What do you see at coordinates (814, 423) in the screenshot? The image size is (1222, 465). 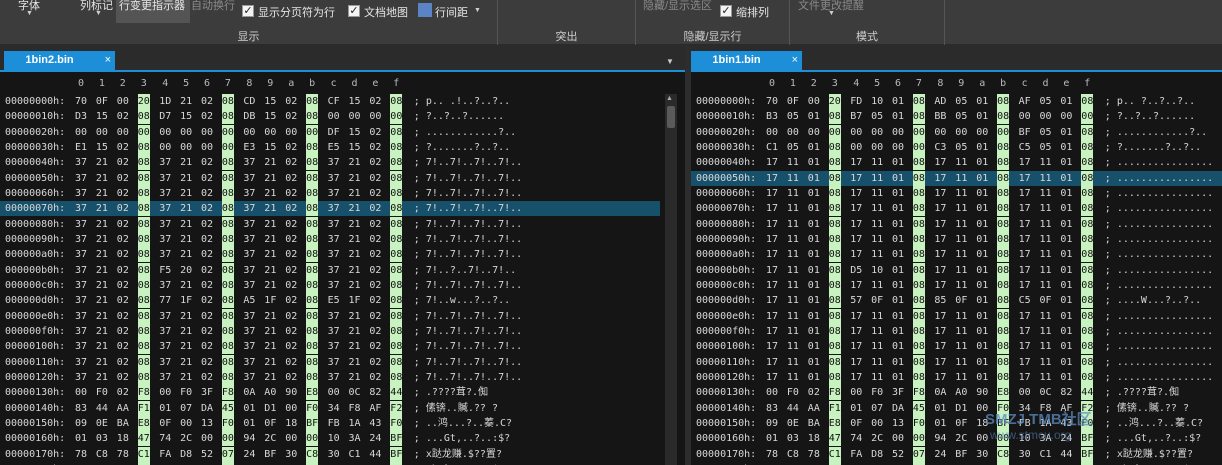 I see `hex-byte: BA` at bounding box center [814, 423].